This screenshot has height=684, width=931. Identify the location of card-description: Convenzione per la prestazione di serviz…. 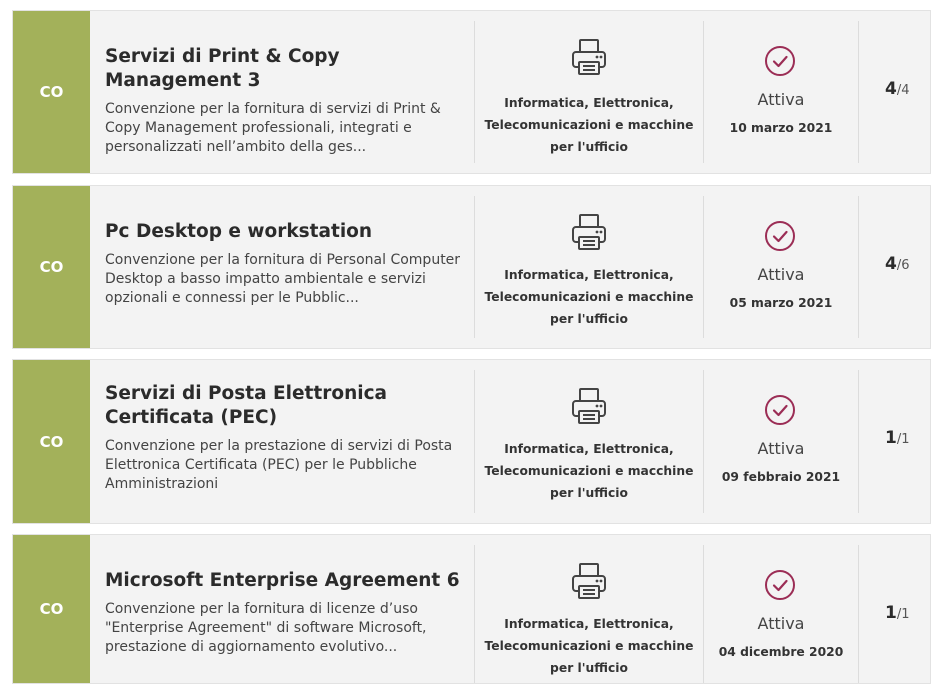
(279, 465).